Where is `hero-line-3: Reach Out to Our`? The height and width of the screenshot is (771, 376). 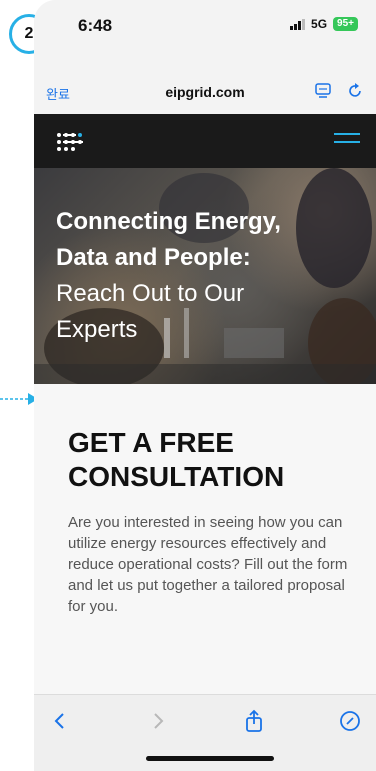 hero-line-3: Reach Out to Our is located at coordinates (150, 293).